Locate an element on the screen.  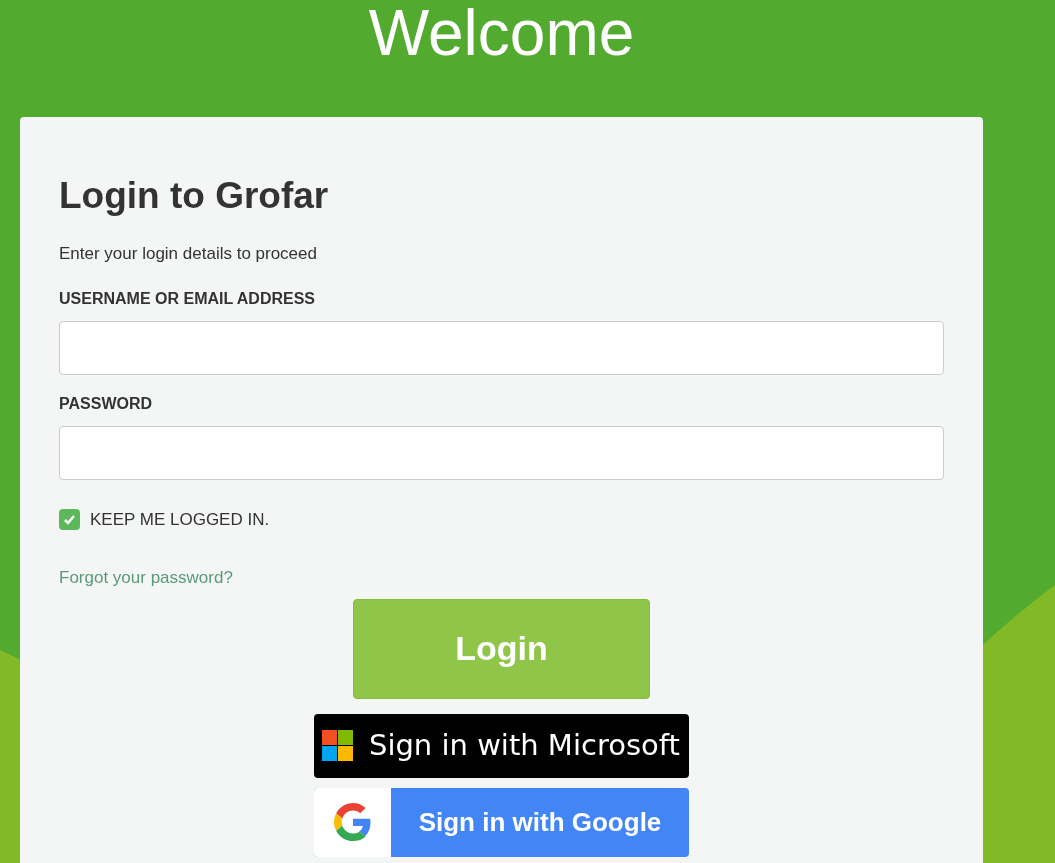
card-title: Login to Grofar is located at coordinates (194, 196).